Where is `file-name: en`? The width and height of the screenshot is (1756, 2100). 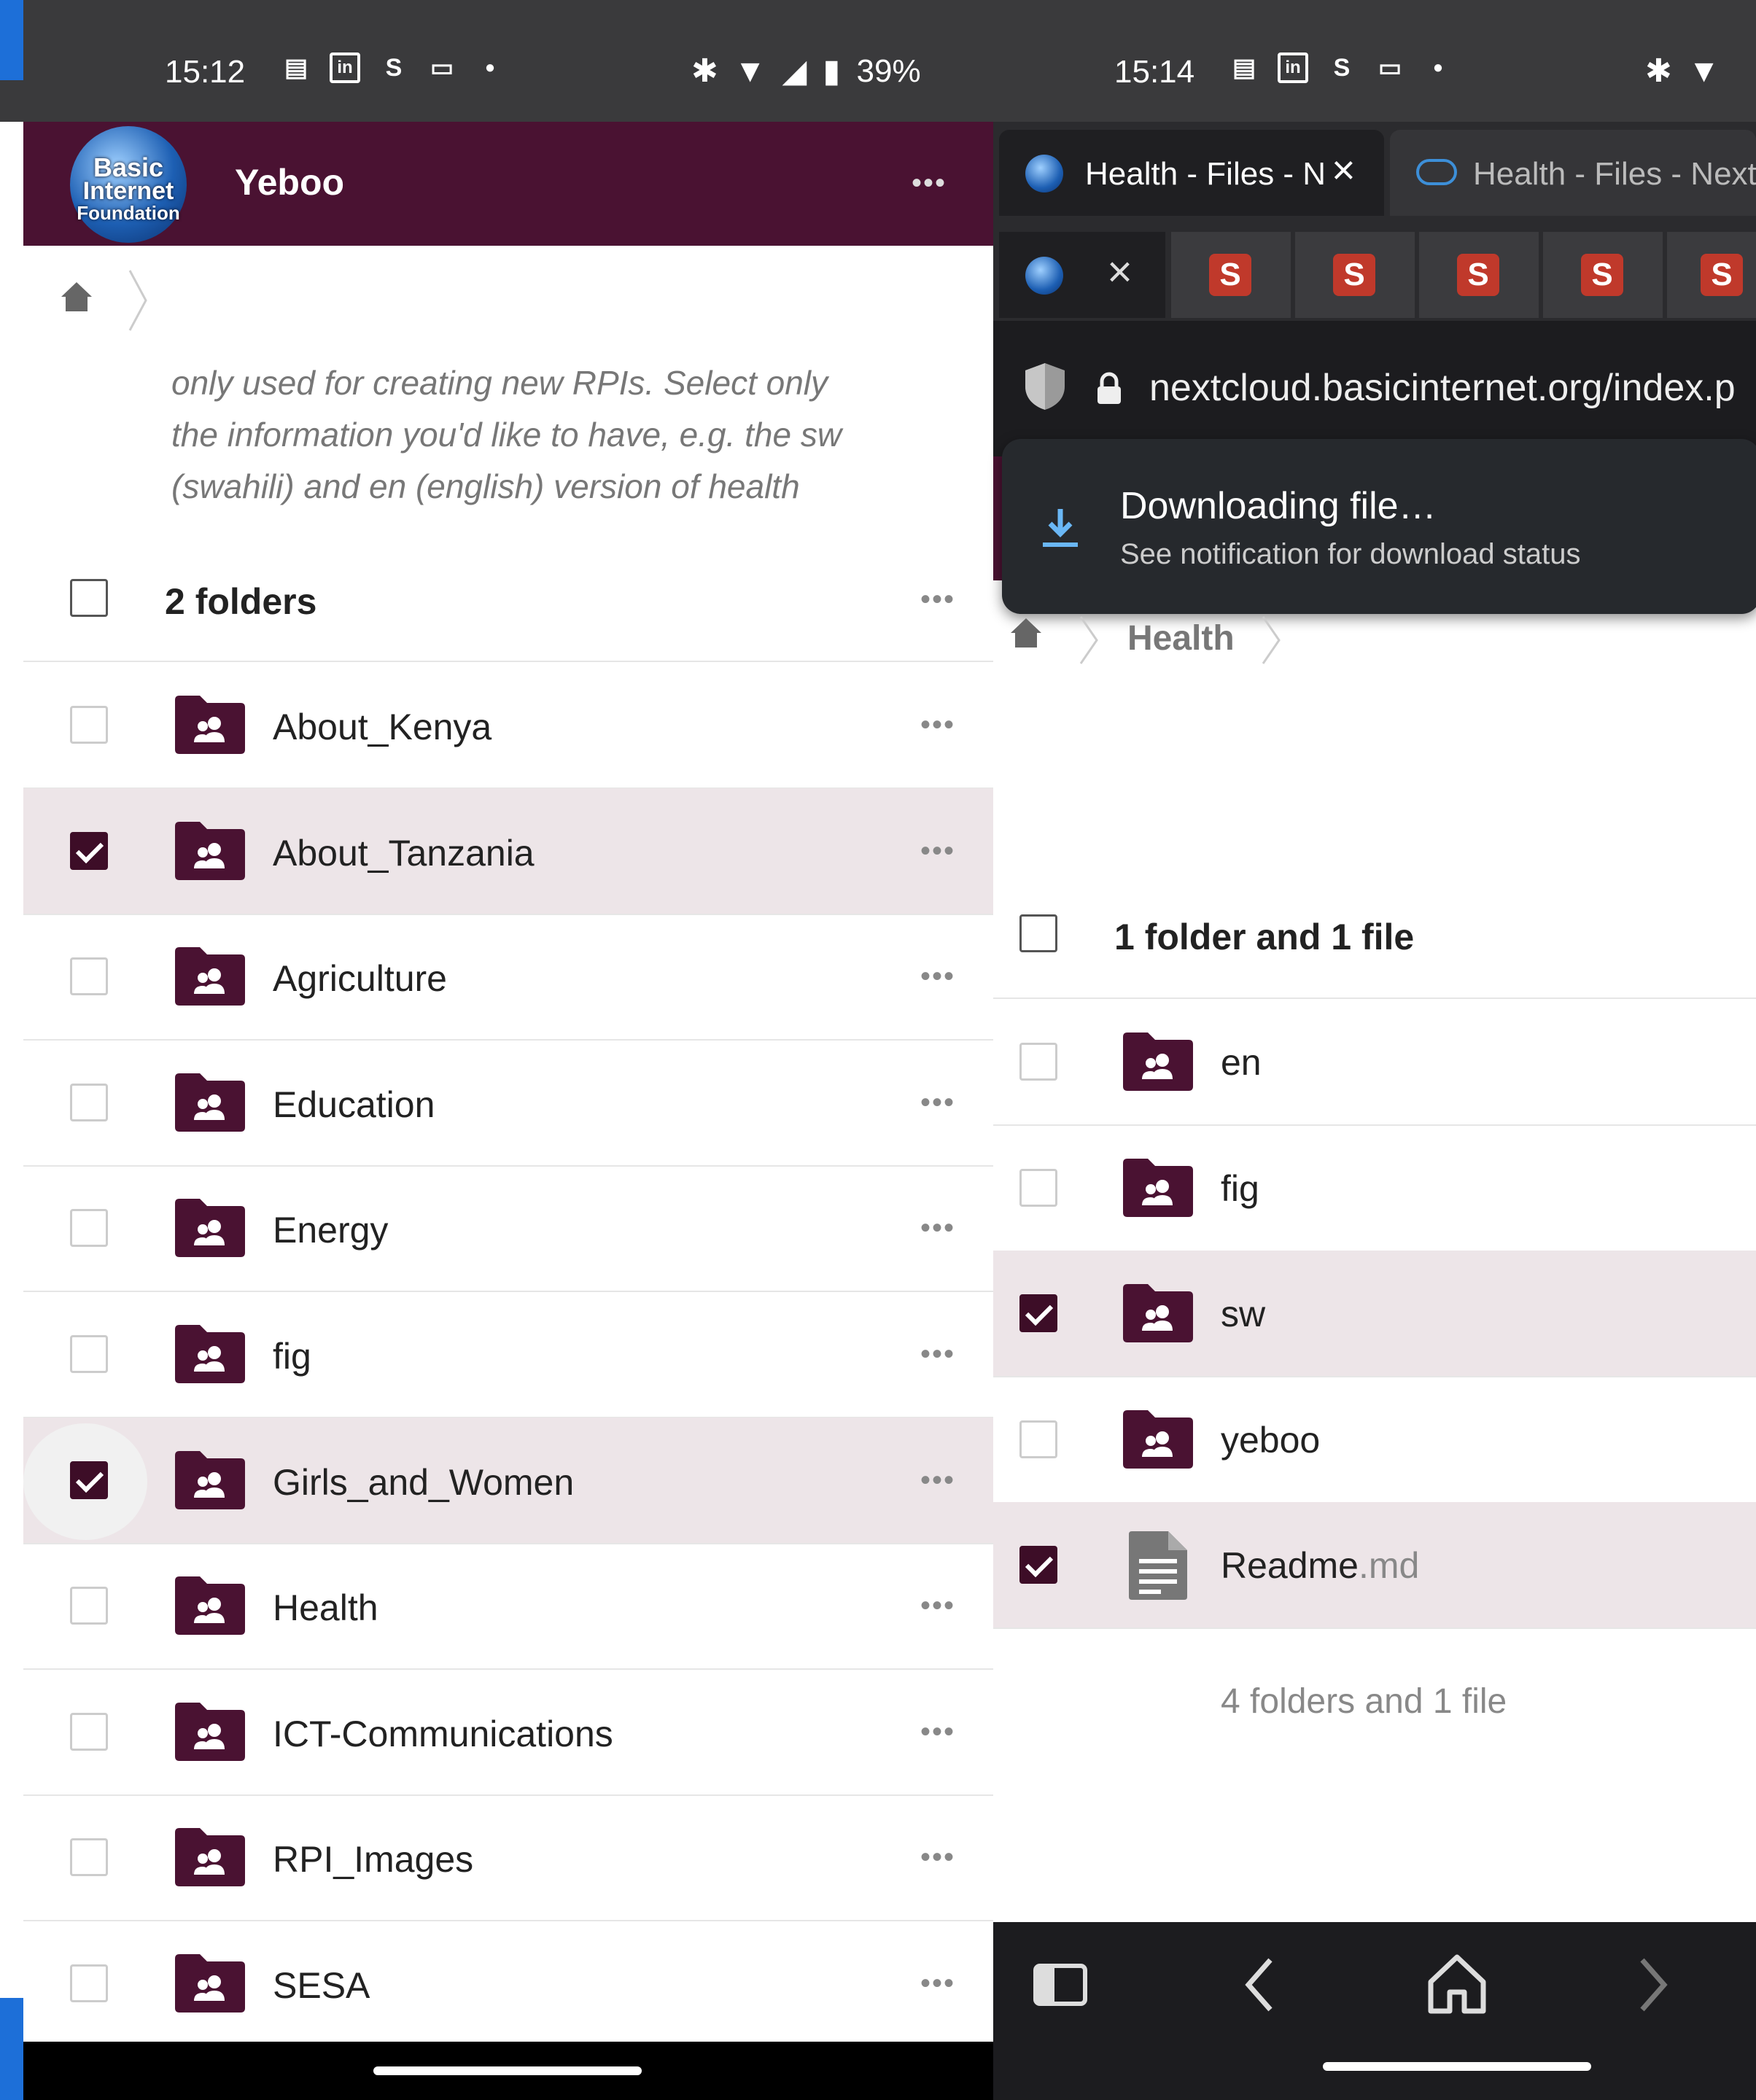
file-name: en is located at coordinates (1241, 1062).